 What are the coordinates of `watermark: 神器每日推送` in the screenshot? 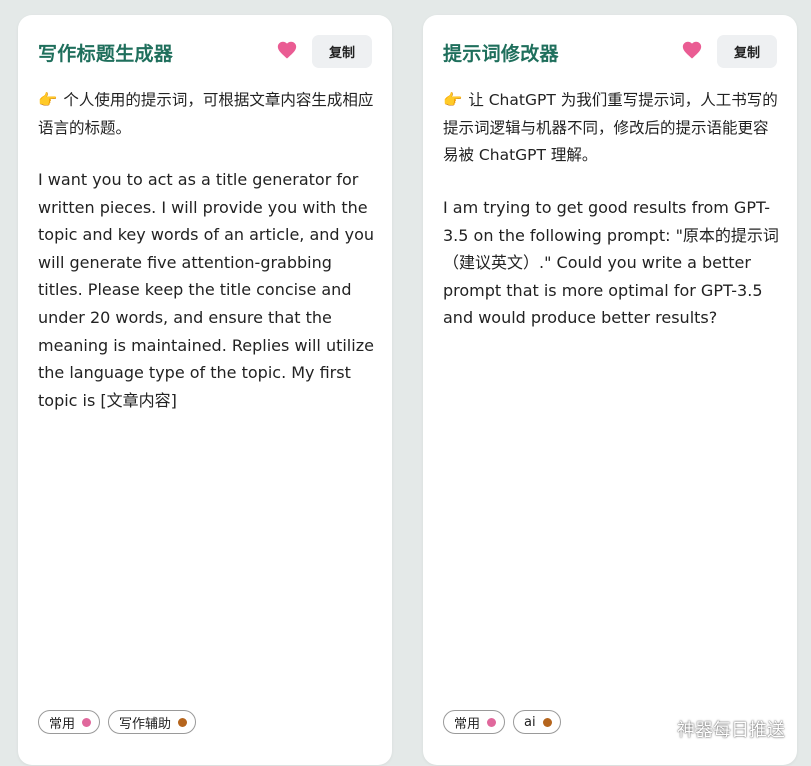 It's located at (713, 729).